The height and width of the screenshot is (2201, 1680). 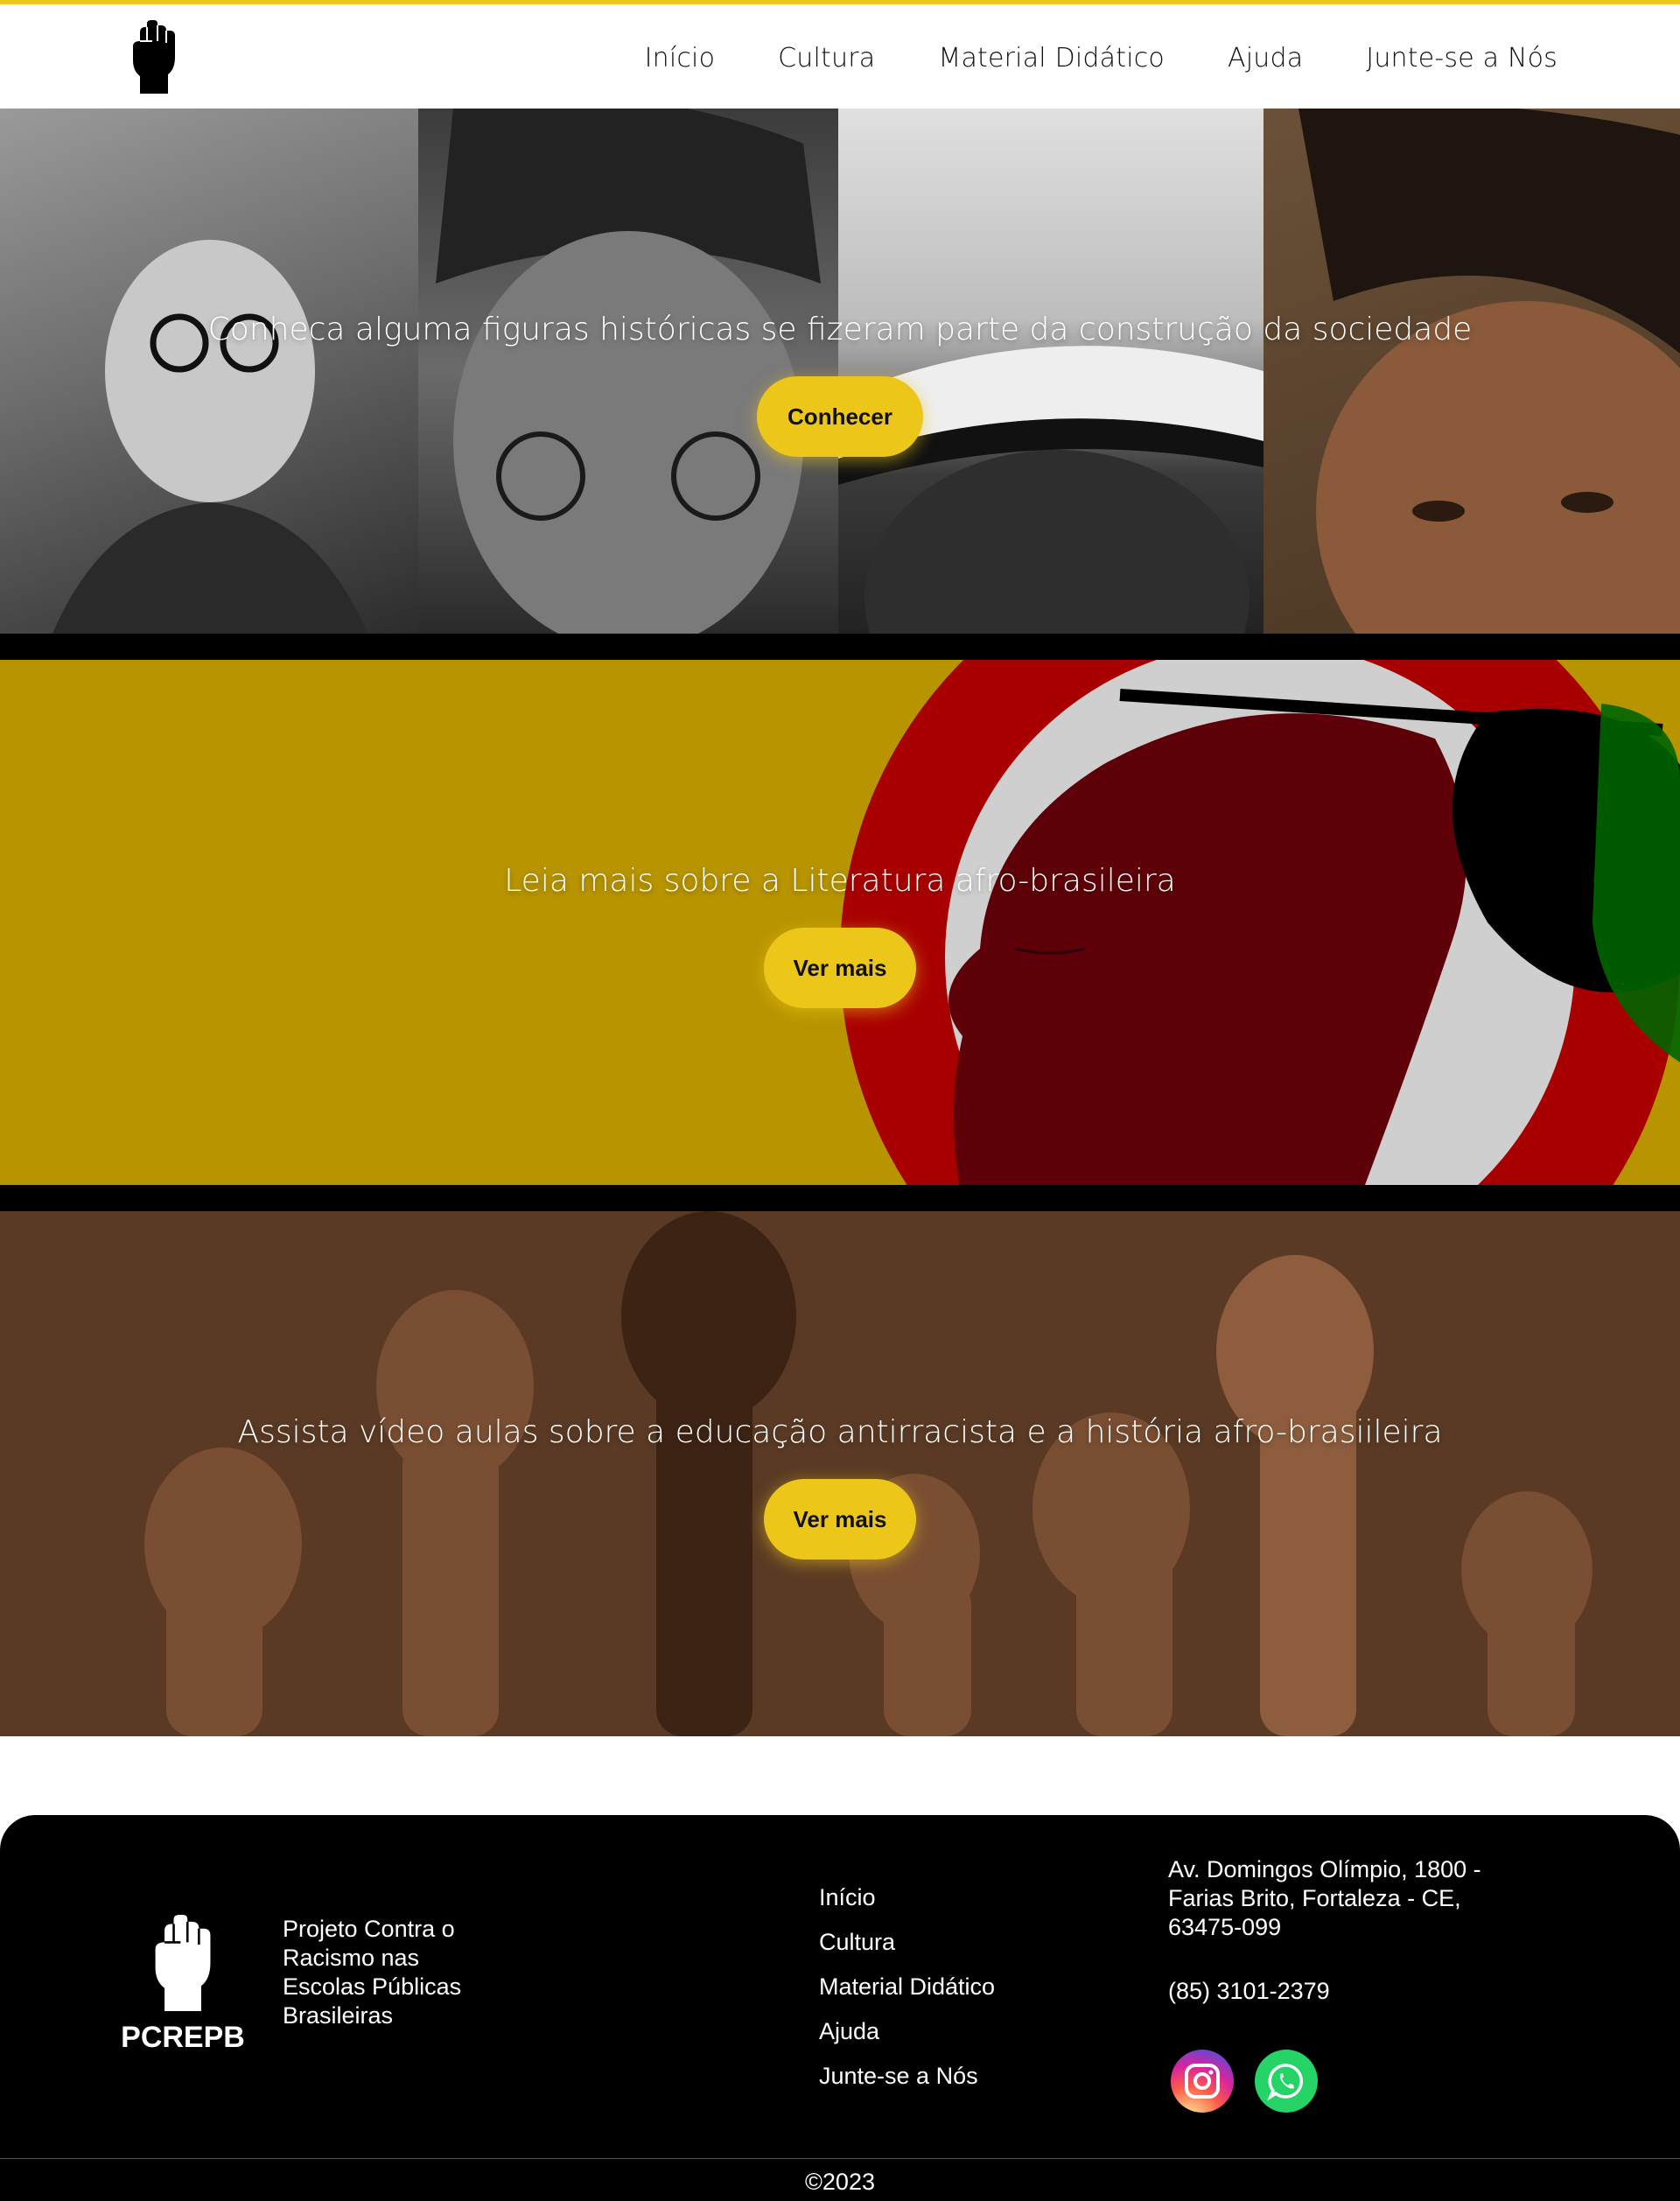 I want to click on footer-link-ajuda: Ajuda, so click(x=907, y=2031).